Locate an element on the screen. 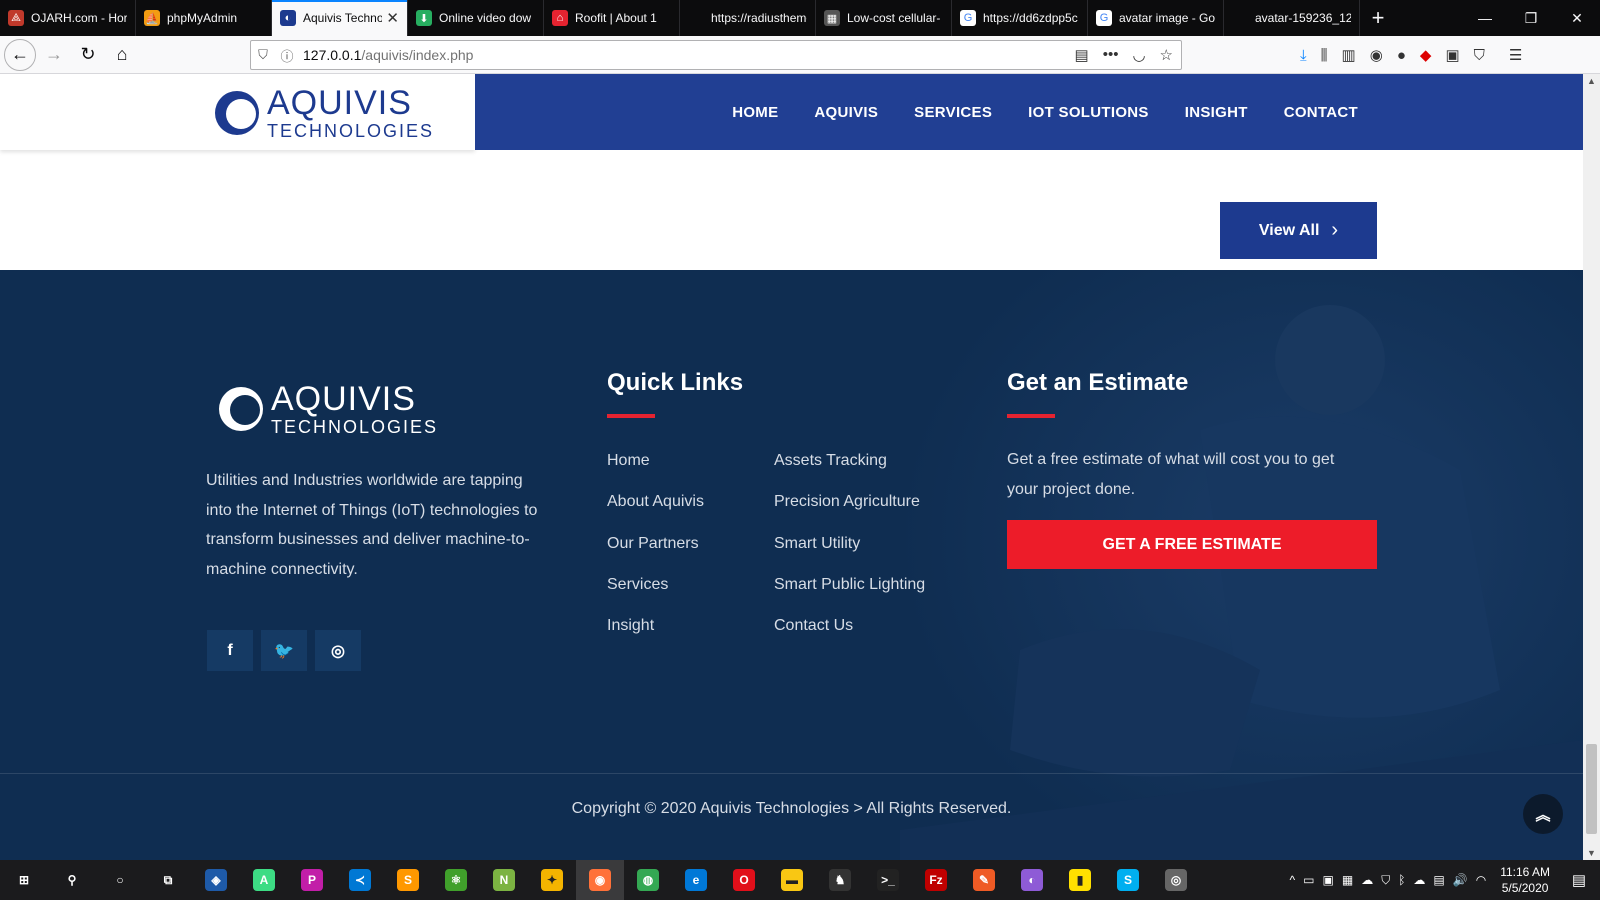 This screenshot has width=1600, height=900. restore-button: ❐ is located at coordinates (1531, 18).